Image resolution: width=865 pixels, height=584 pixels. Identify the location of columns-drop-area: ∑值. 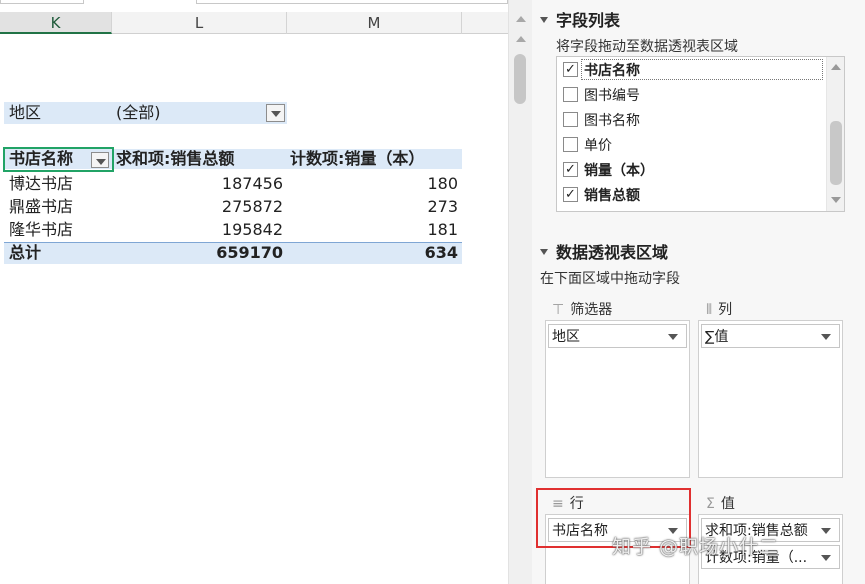
(770, 399).